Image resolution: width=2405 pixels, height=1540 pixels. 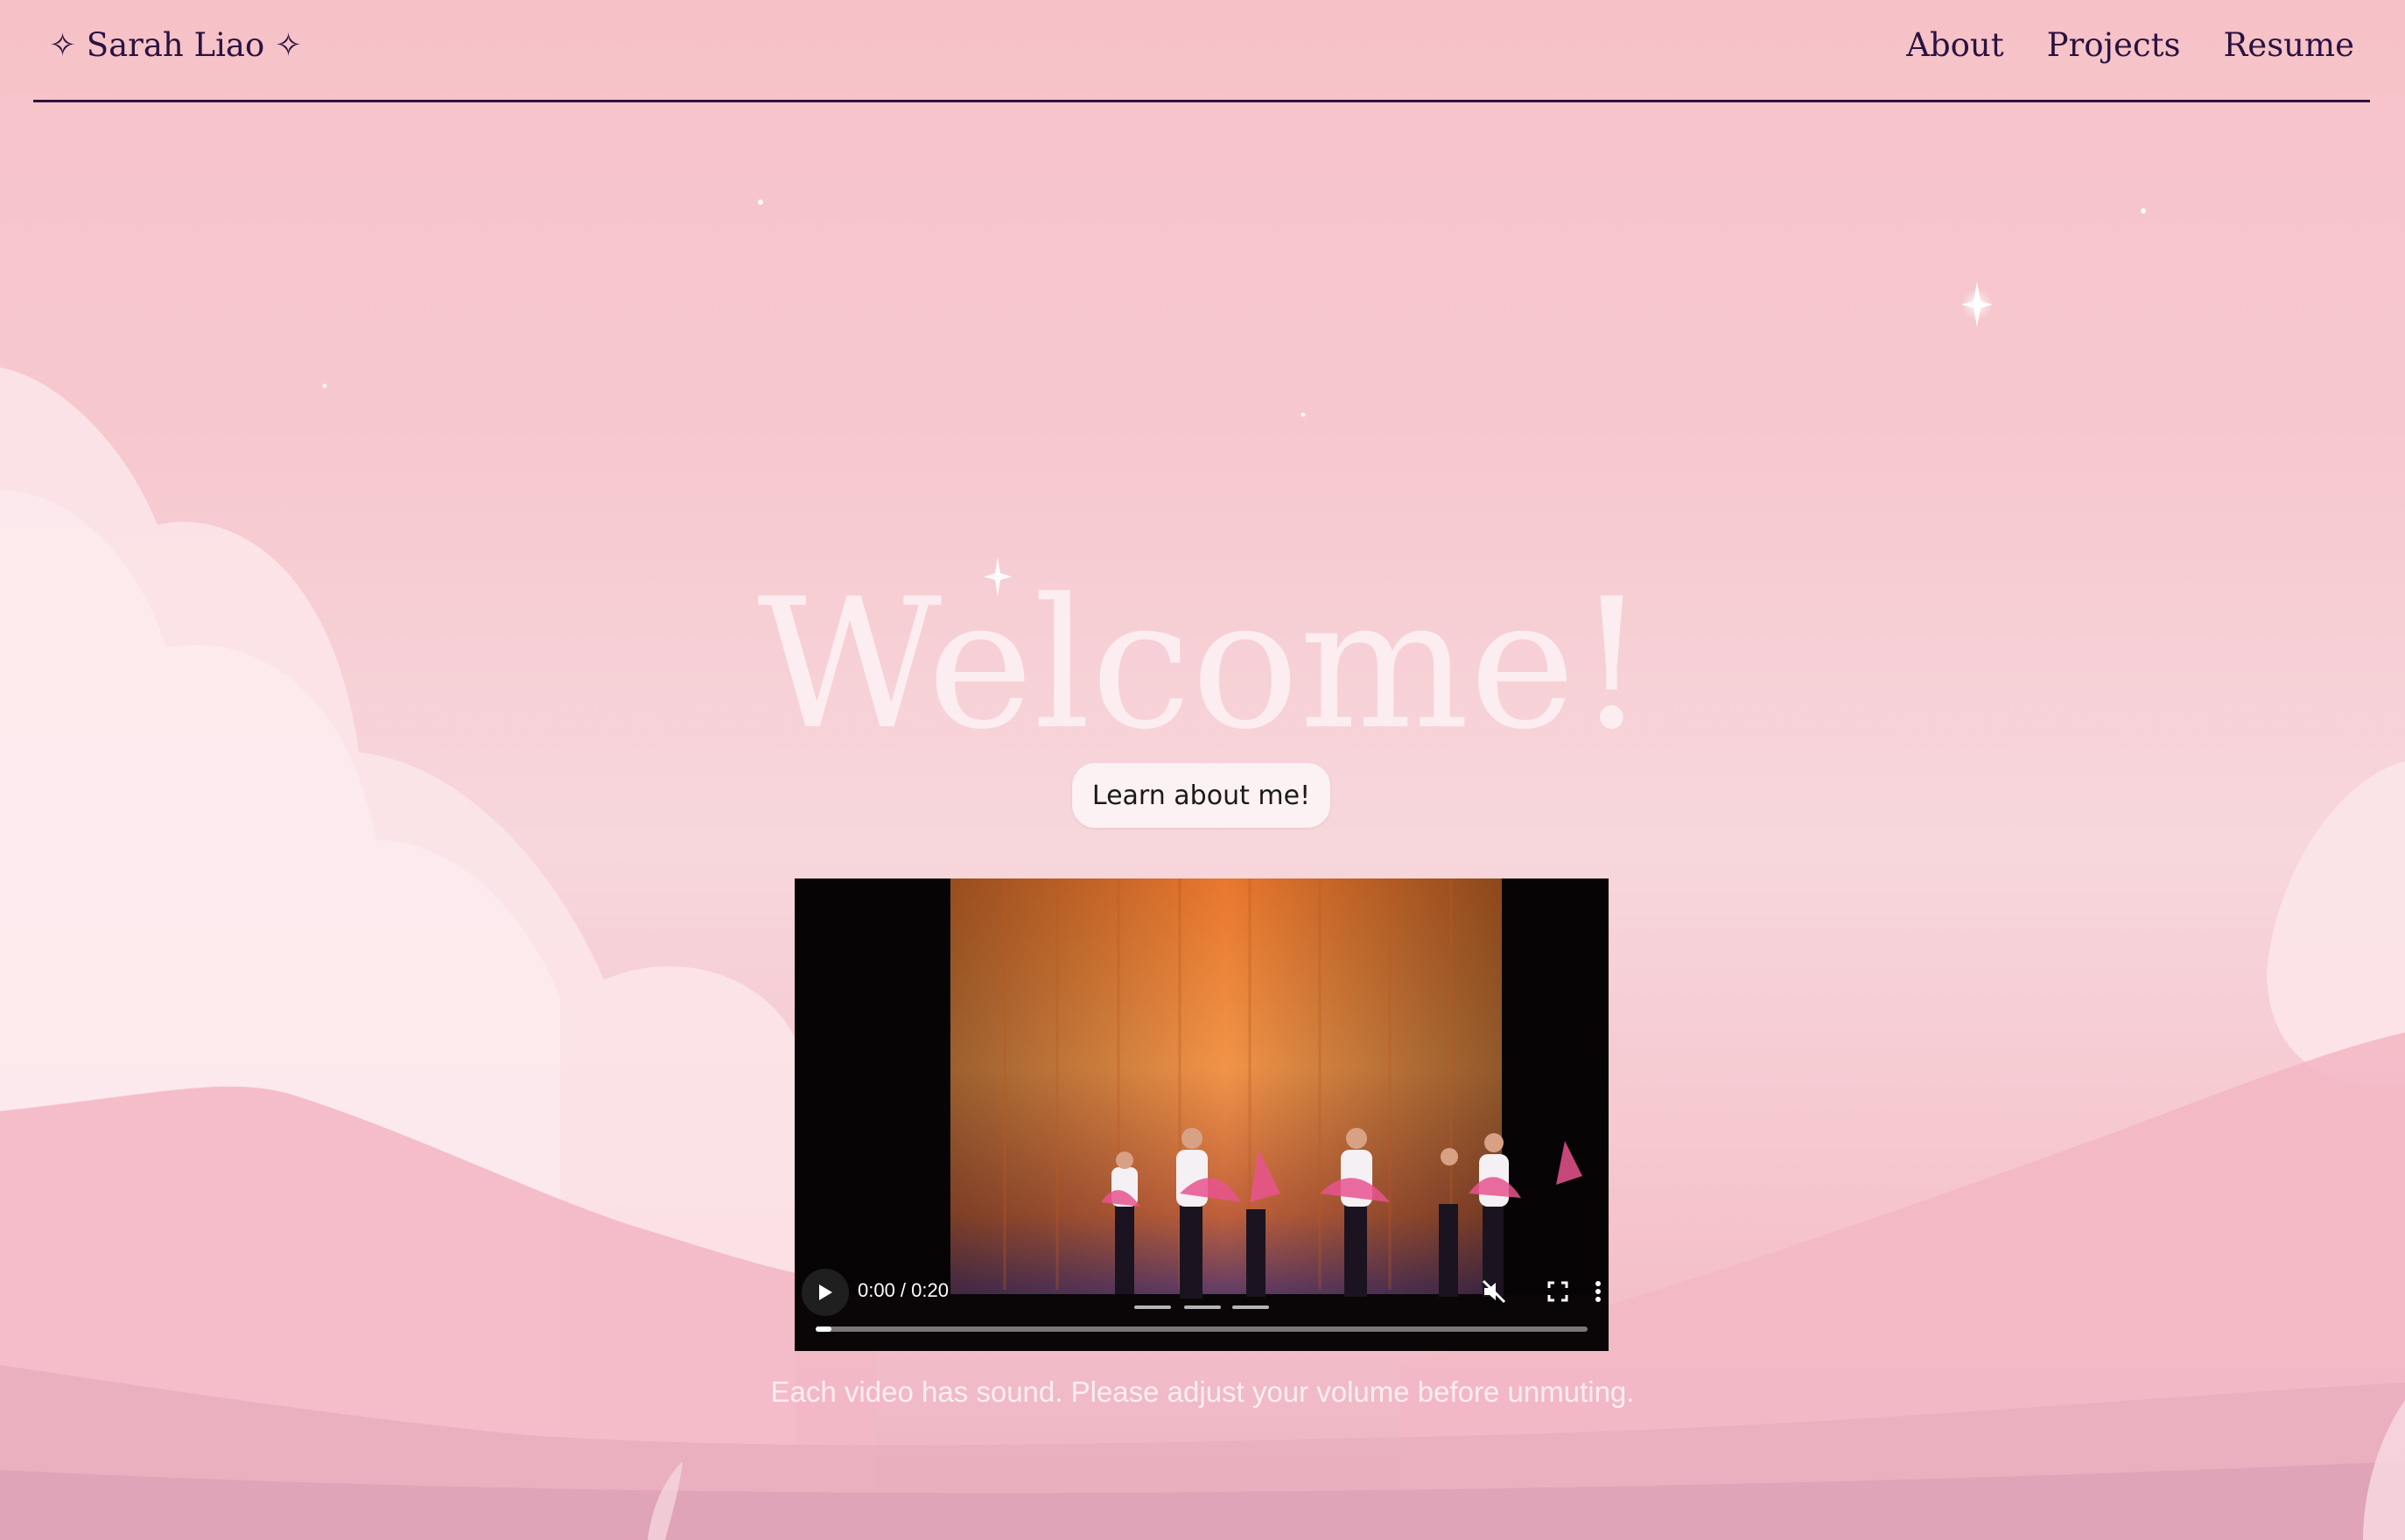 I want to click on nav-link-projects: Projects, so click(x=2114, y=45).